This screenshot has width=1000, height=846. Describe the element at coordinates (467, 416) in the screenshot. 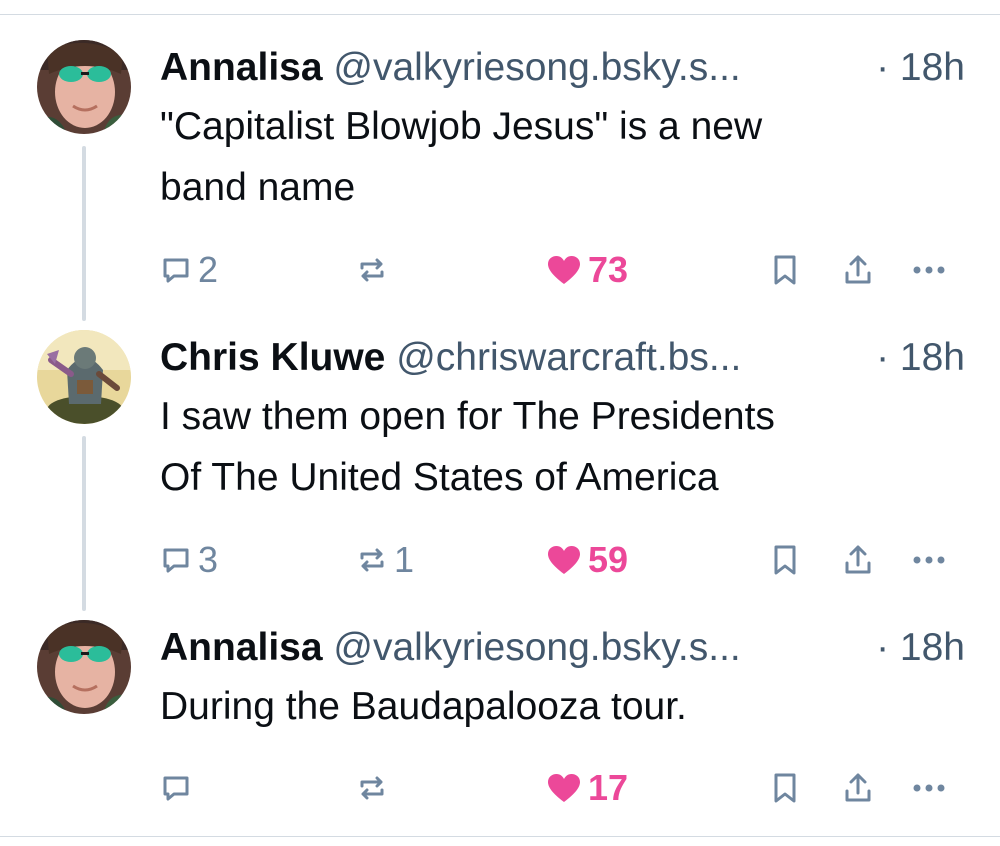

I see `post-text-line: I saw them open for The Presidents` at that location.